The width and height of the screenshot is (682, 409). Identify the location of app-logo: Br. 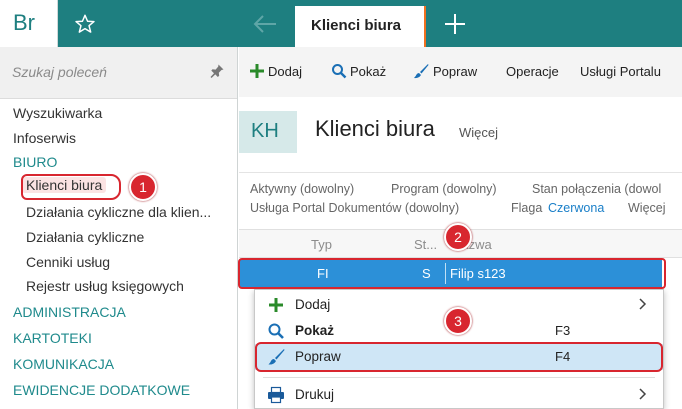
(29, 23).